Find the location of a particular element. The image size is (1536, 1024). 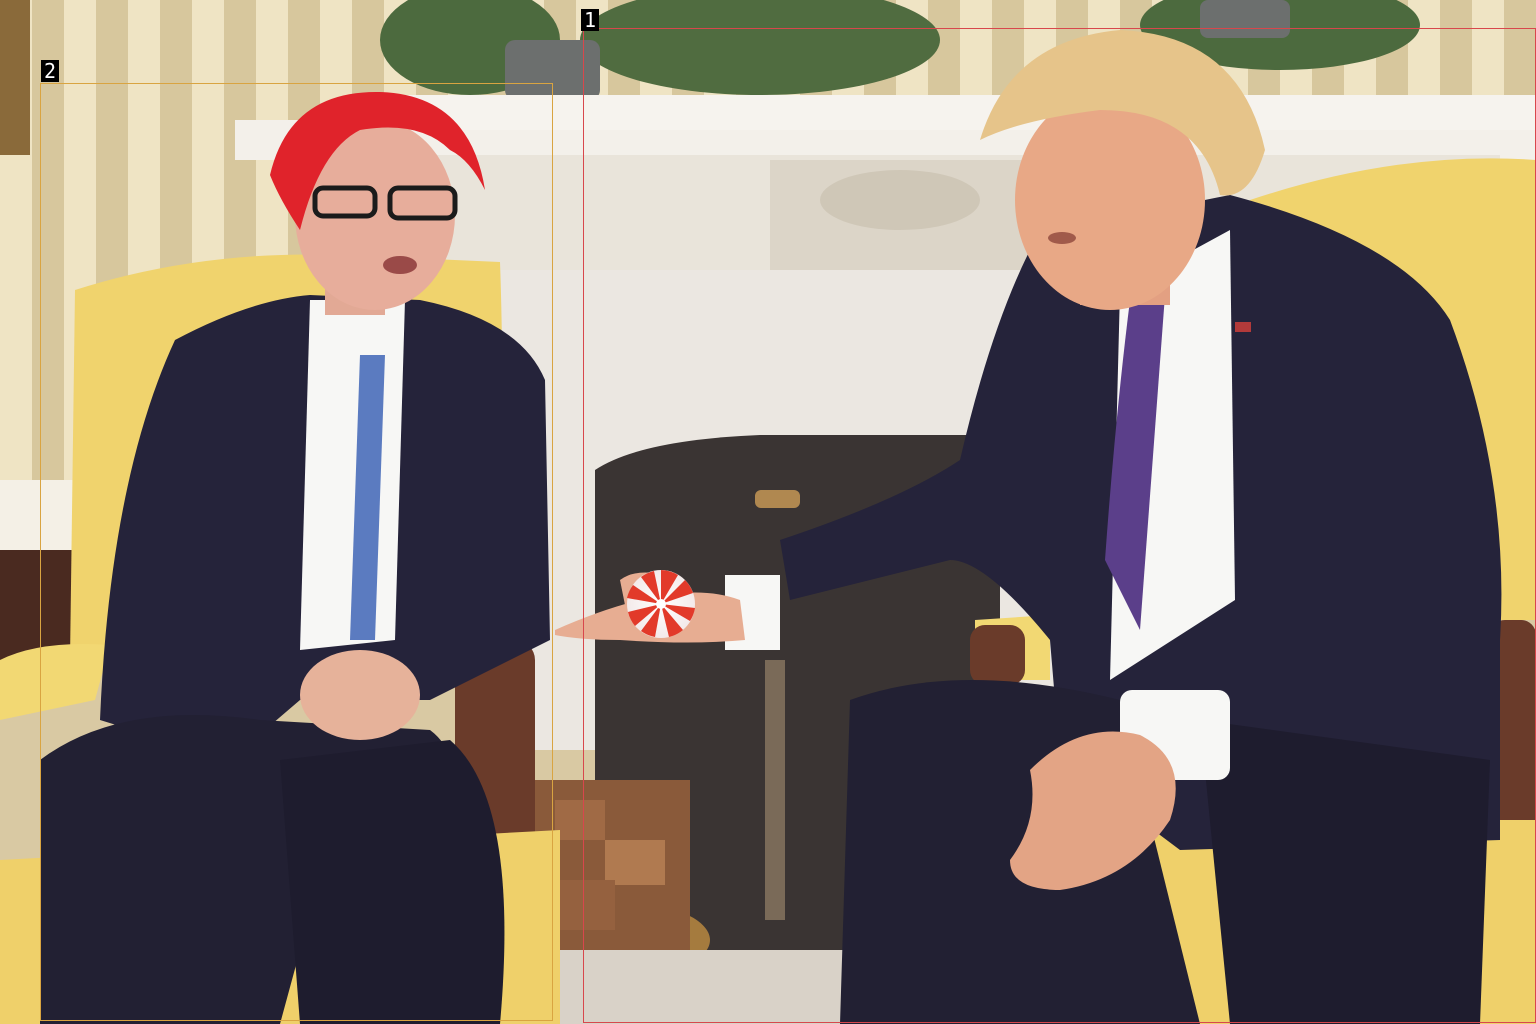

annotation-label-1: 1 is located at coordinates (590, 20).